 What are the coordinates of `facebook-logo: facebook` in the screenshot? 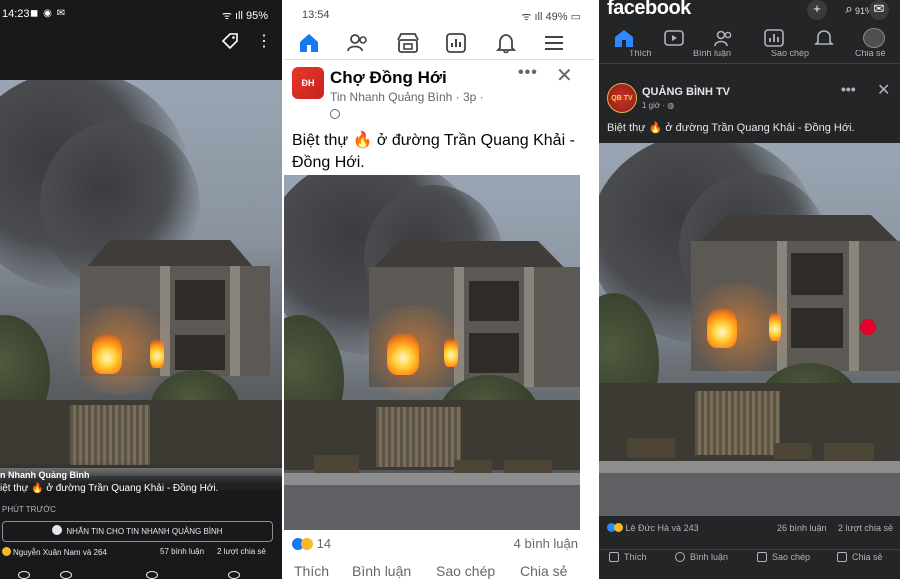 It's located at (649, 10).